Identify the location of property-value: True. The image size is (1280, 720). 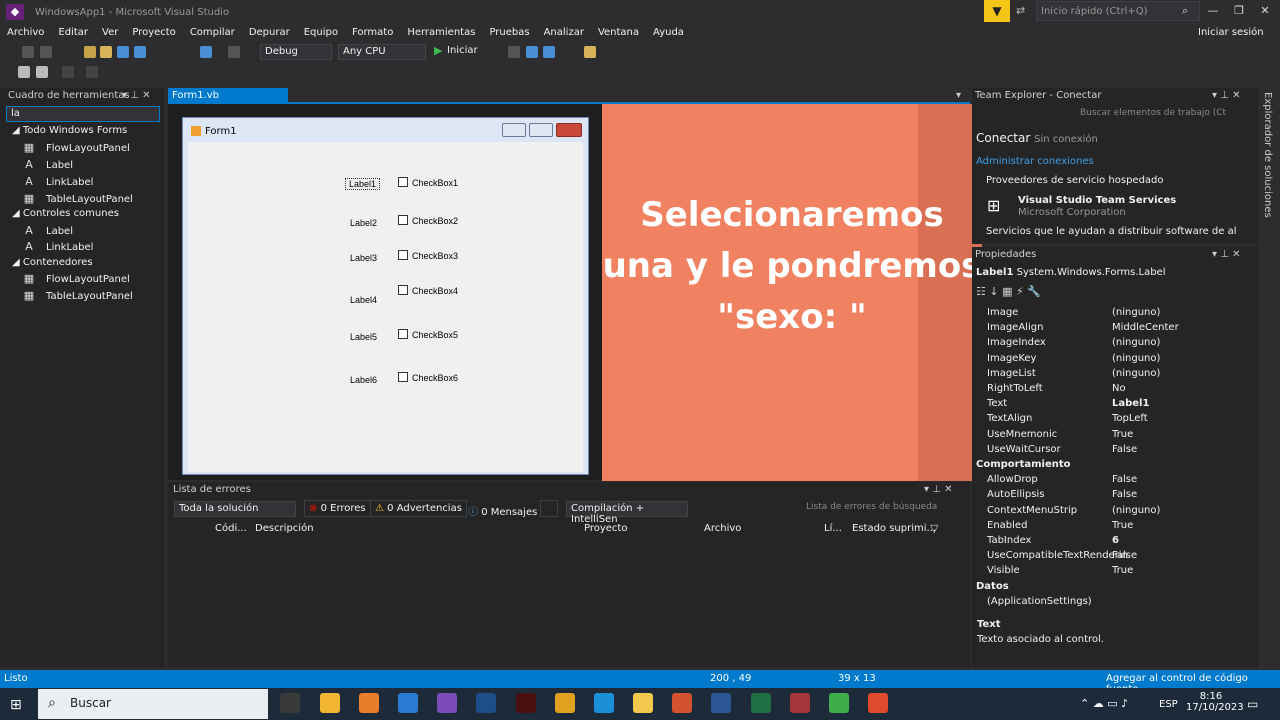
(1122, 434).